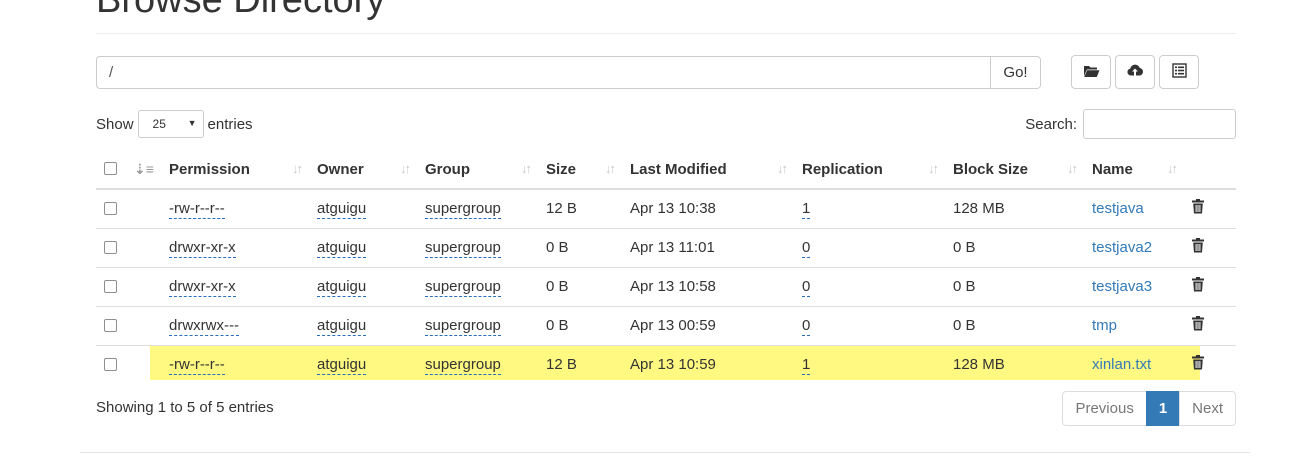  I want to click on upload-file-button, so click(1135, 72).